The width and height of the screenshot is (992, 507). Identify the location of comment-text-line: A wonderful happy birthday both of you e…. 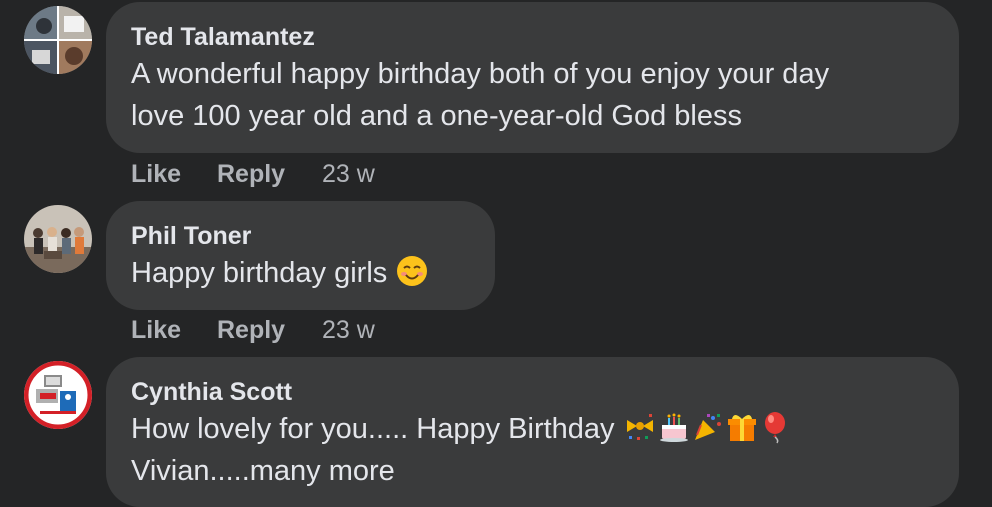
(480, 74).